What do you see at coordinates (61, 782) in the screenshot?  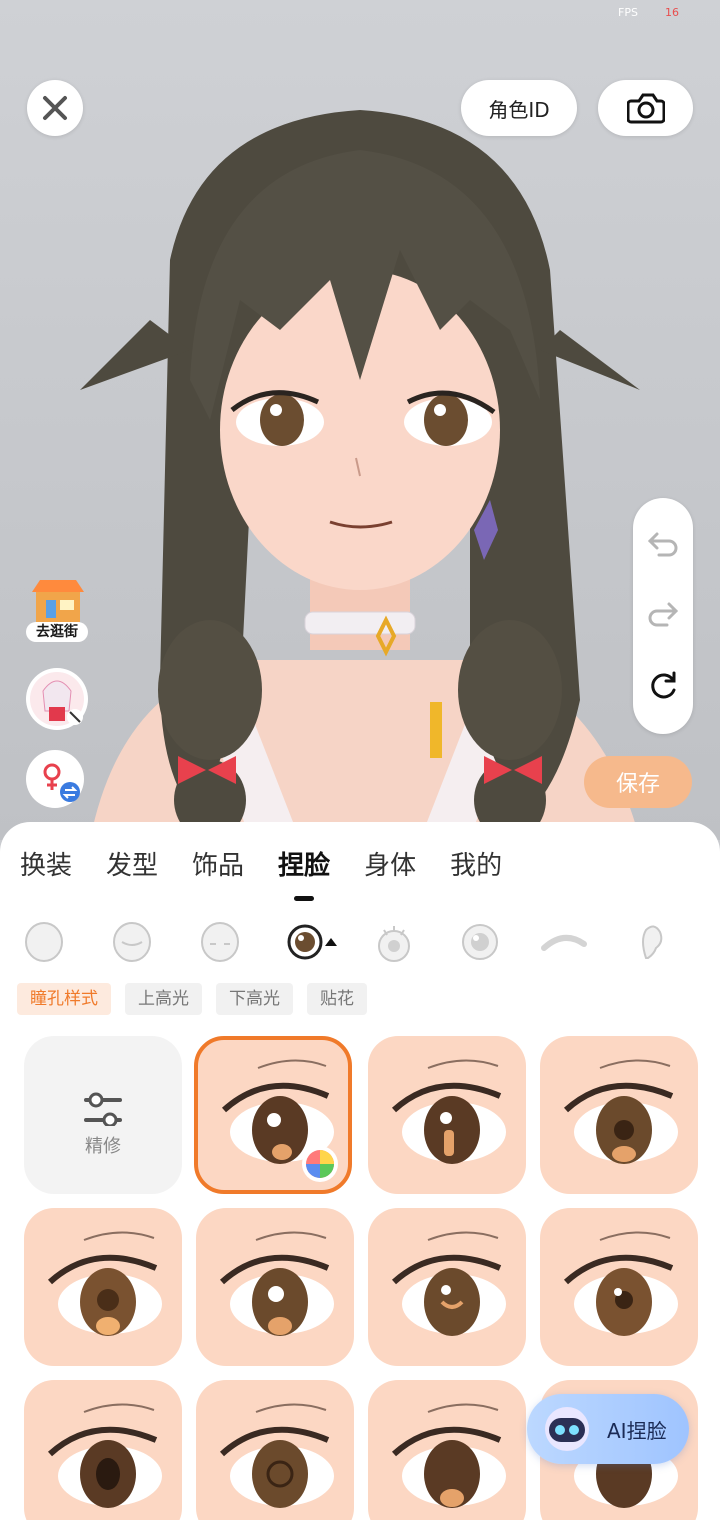 I see `gender-swap-icon` at bounding box center [61, 782].